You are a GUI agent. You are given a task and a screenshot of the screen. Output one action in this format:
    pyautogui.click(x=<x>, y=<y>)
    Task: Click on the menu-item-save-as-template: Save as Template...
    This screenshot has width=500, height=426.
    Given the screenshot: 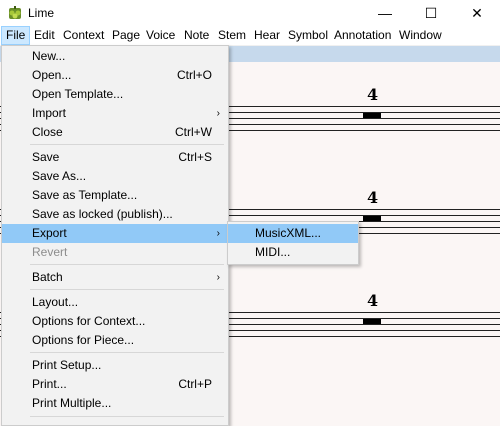 What is the action you would take?
    pyautogui.click(x=115, y=195)
    